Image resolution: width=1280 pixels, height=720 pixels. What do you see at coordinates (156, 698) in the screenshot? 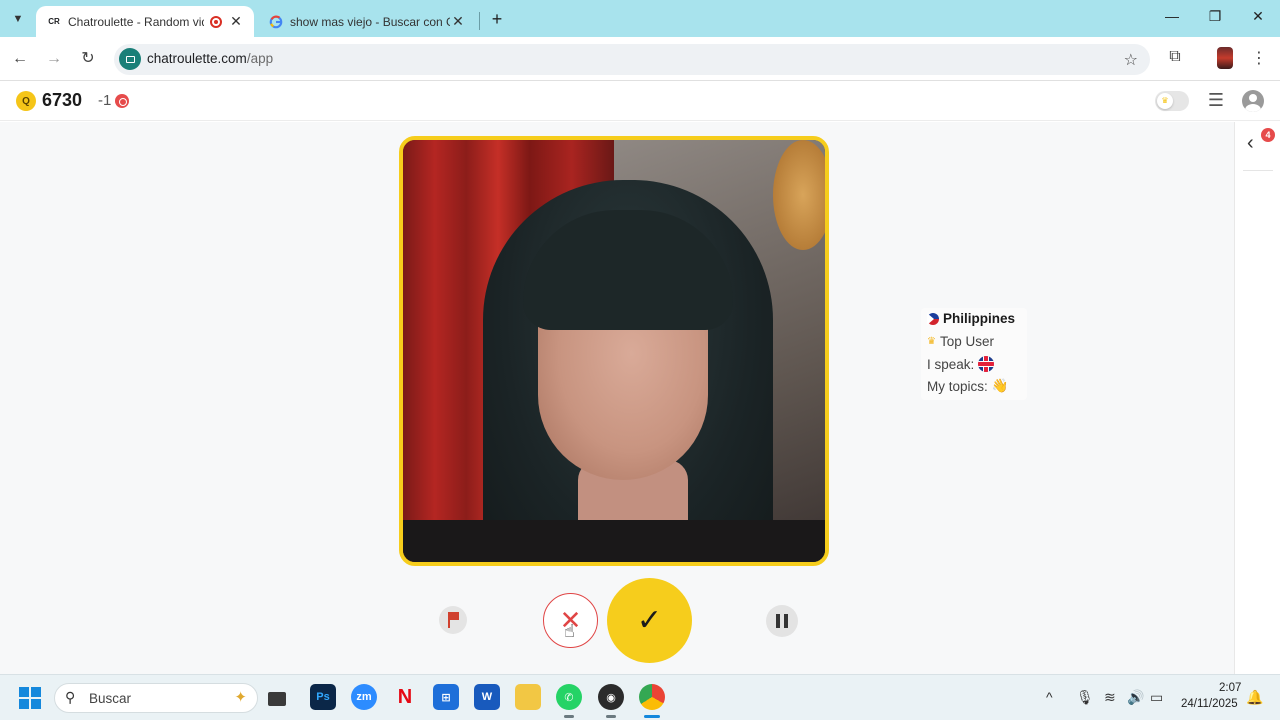
I see `taskbar-search: ⚲ Buscar ✦` at bounding box center [156, 698].